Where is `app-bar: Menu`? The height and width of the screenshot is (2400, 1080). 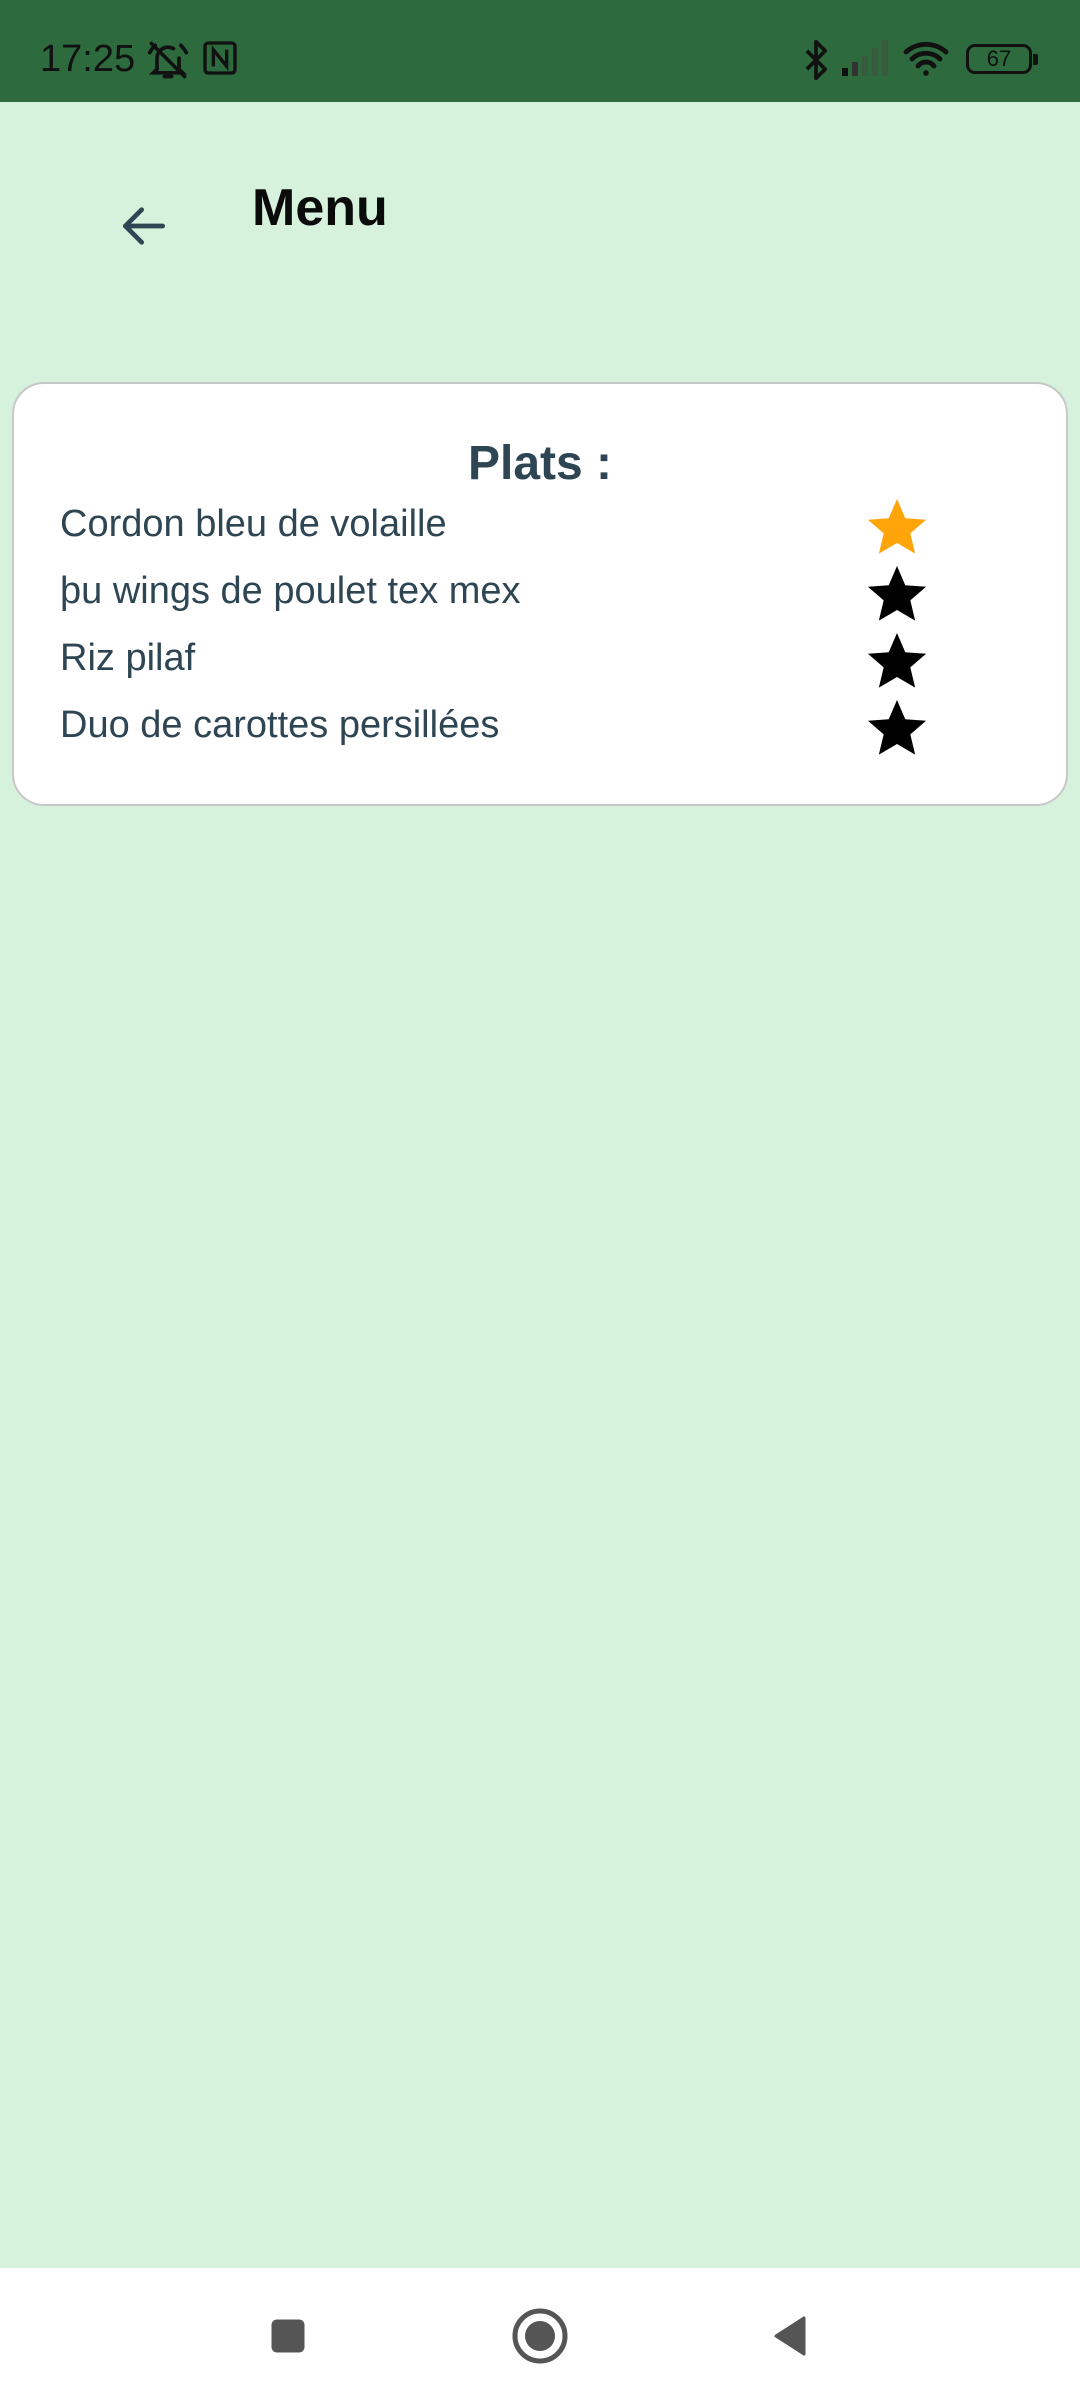
app-bar: Menu is located at coordinates (540, 216).